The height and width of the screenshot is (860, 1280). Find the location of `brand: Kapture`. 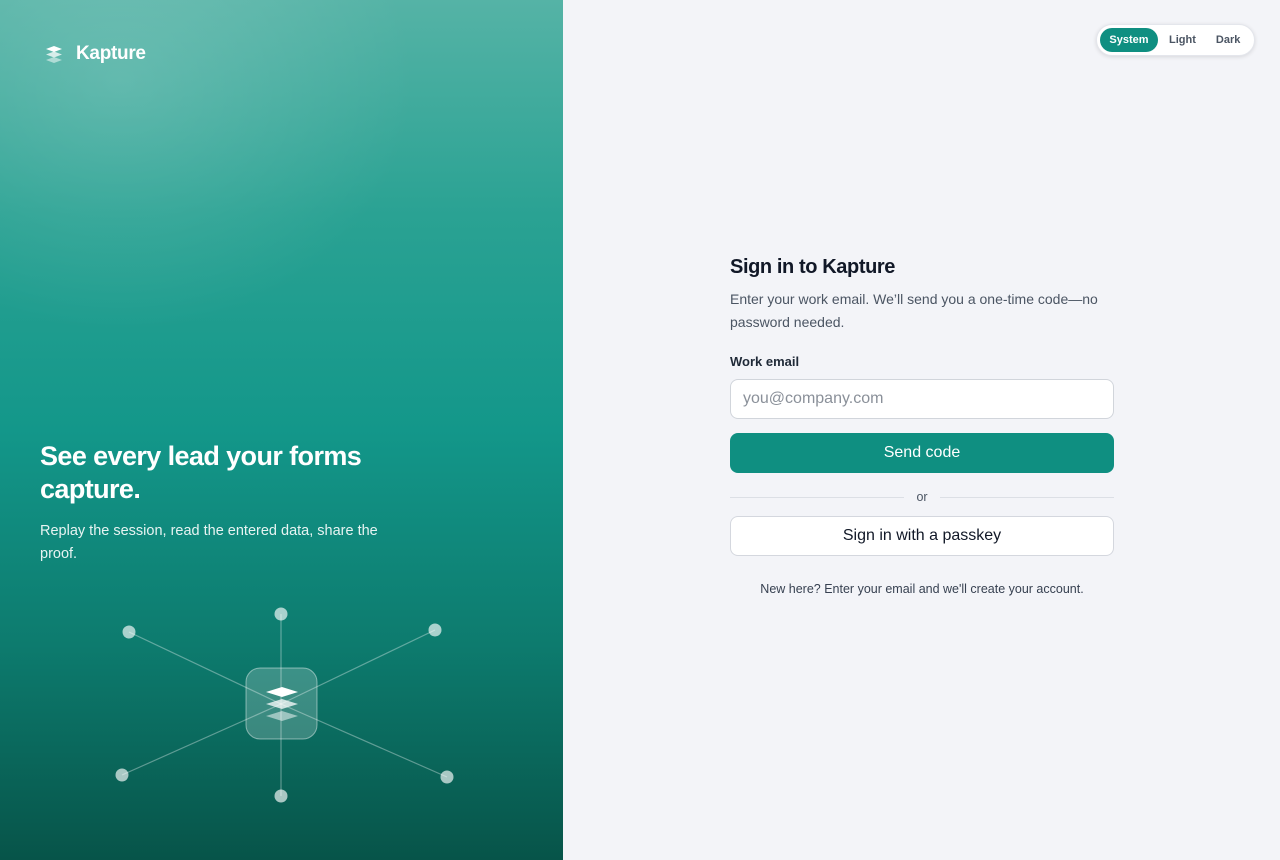

brand: Kapture is located at coordinates (95, 54).